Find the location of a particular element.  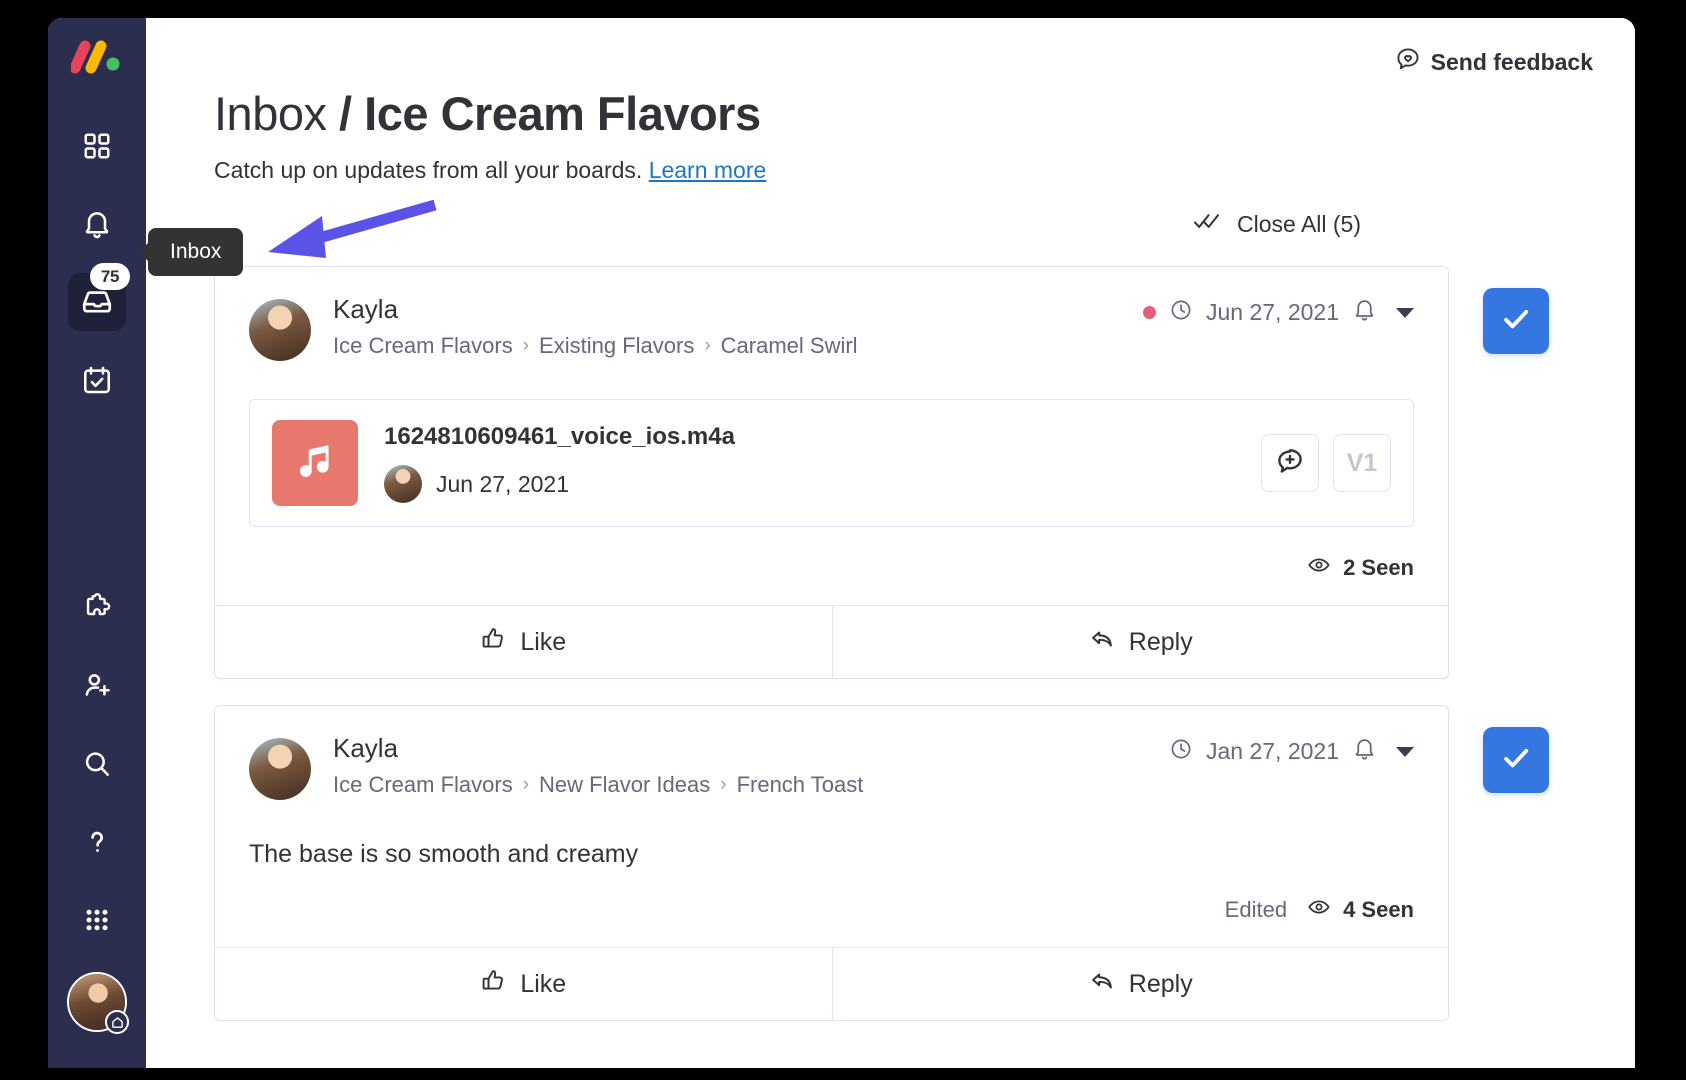

attachment-card: 1624810609461_voice_ios.m4a Jun 27, 2021 is located at coordinates (831, 463).